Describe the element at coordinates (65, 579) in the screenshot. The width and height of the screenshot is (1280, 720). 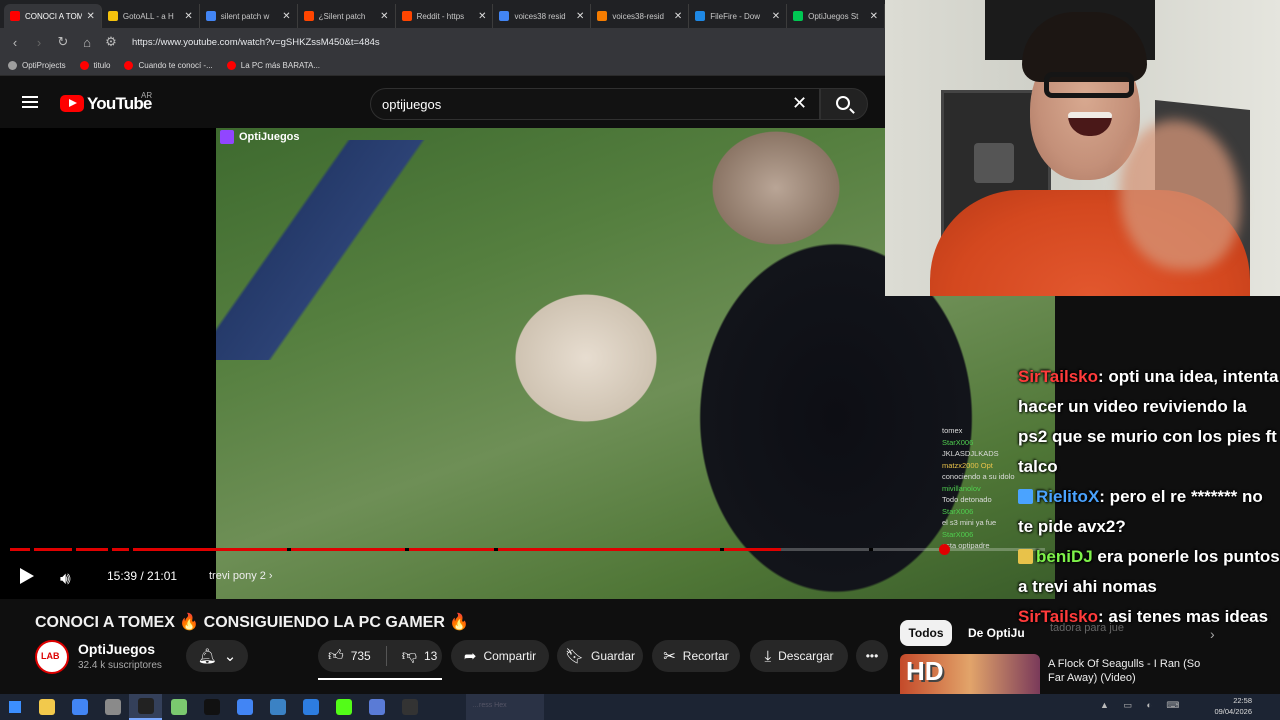
I see `volume-icon: 🔊︎` at that location.